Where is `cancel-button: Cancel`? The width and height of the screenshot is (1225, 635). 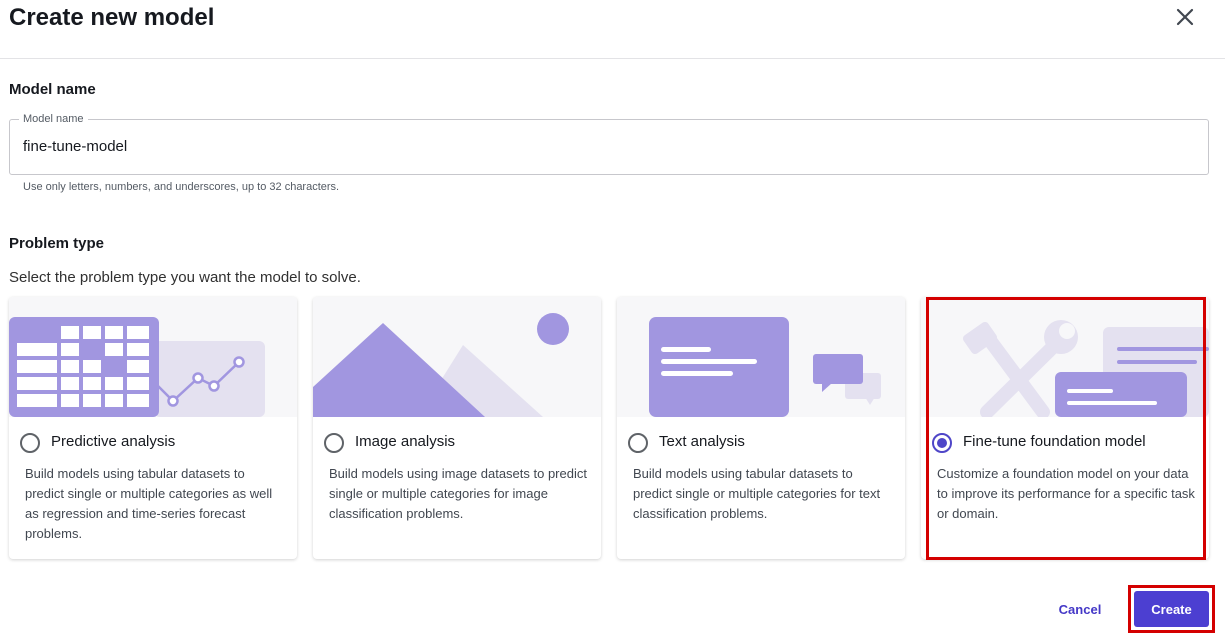
cancel-button: Cancel is located at coordinates (1080, 609).